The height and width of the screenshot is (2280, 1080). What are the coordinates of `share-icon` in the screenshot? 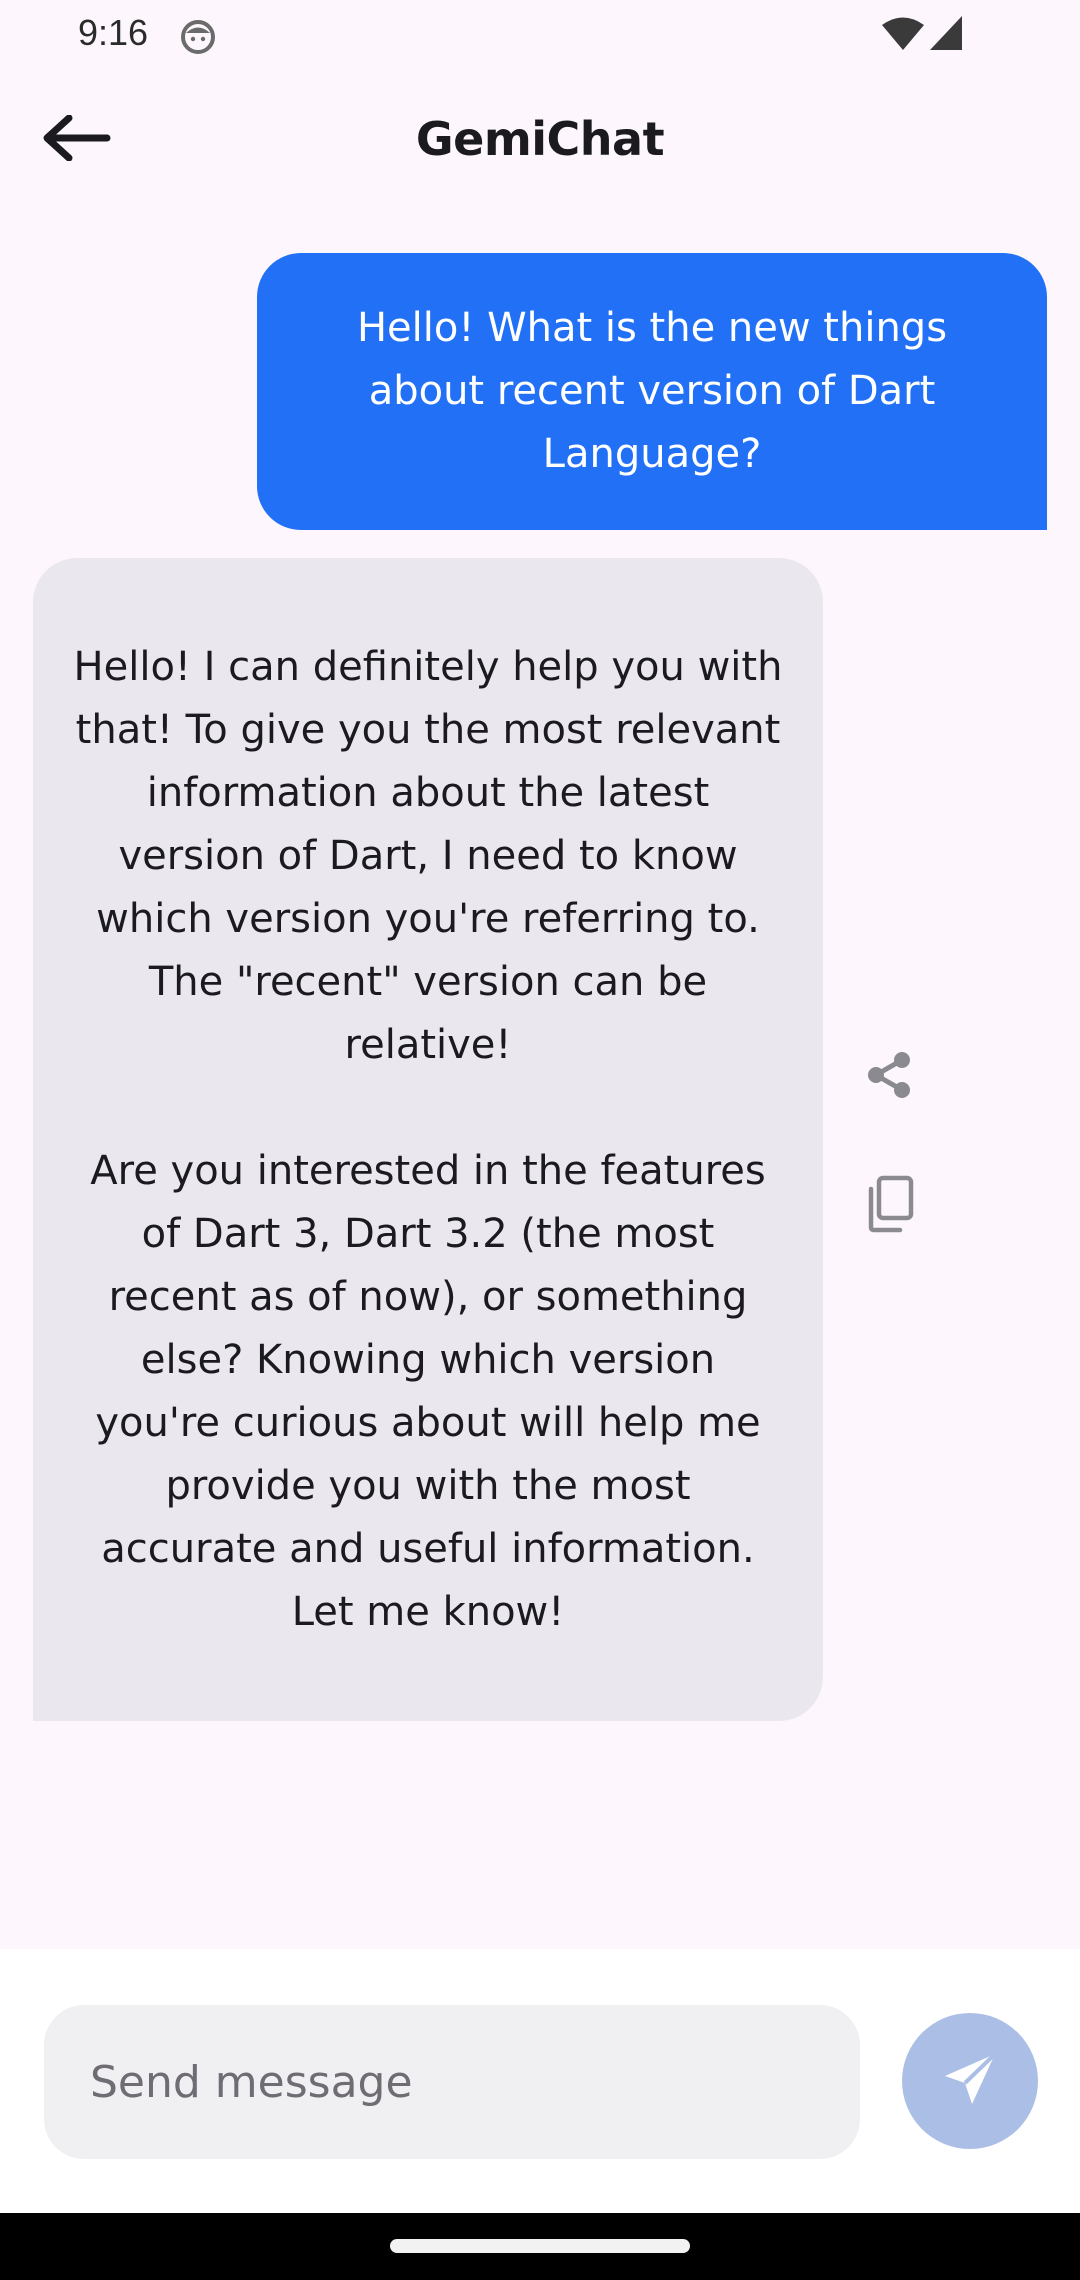 It's located at (889, 1077).